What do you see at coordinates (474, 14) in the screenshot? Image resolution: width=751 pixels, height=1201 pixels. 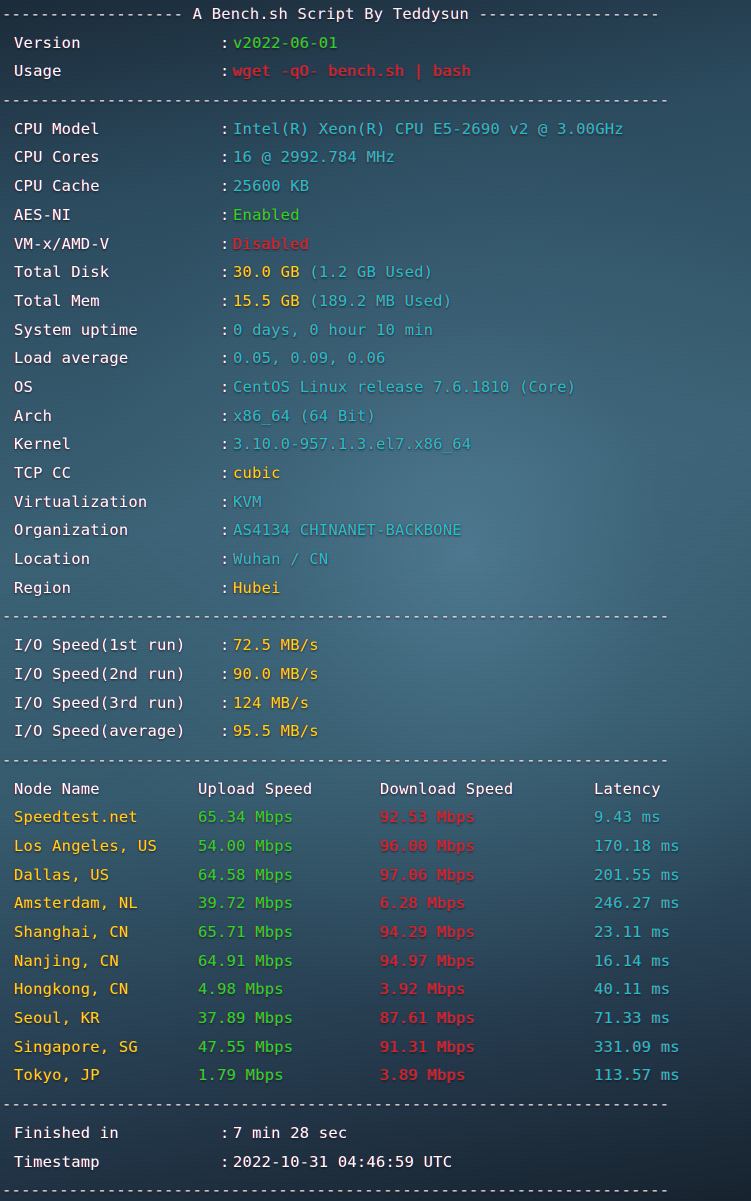 I see `title-spacer-right` at bounding box center [474, 14].